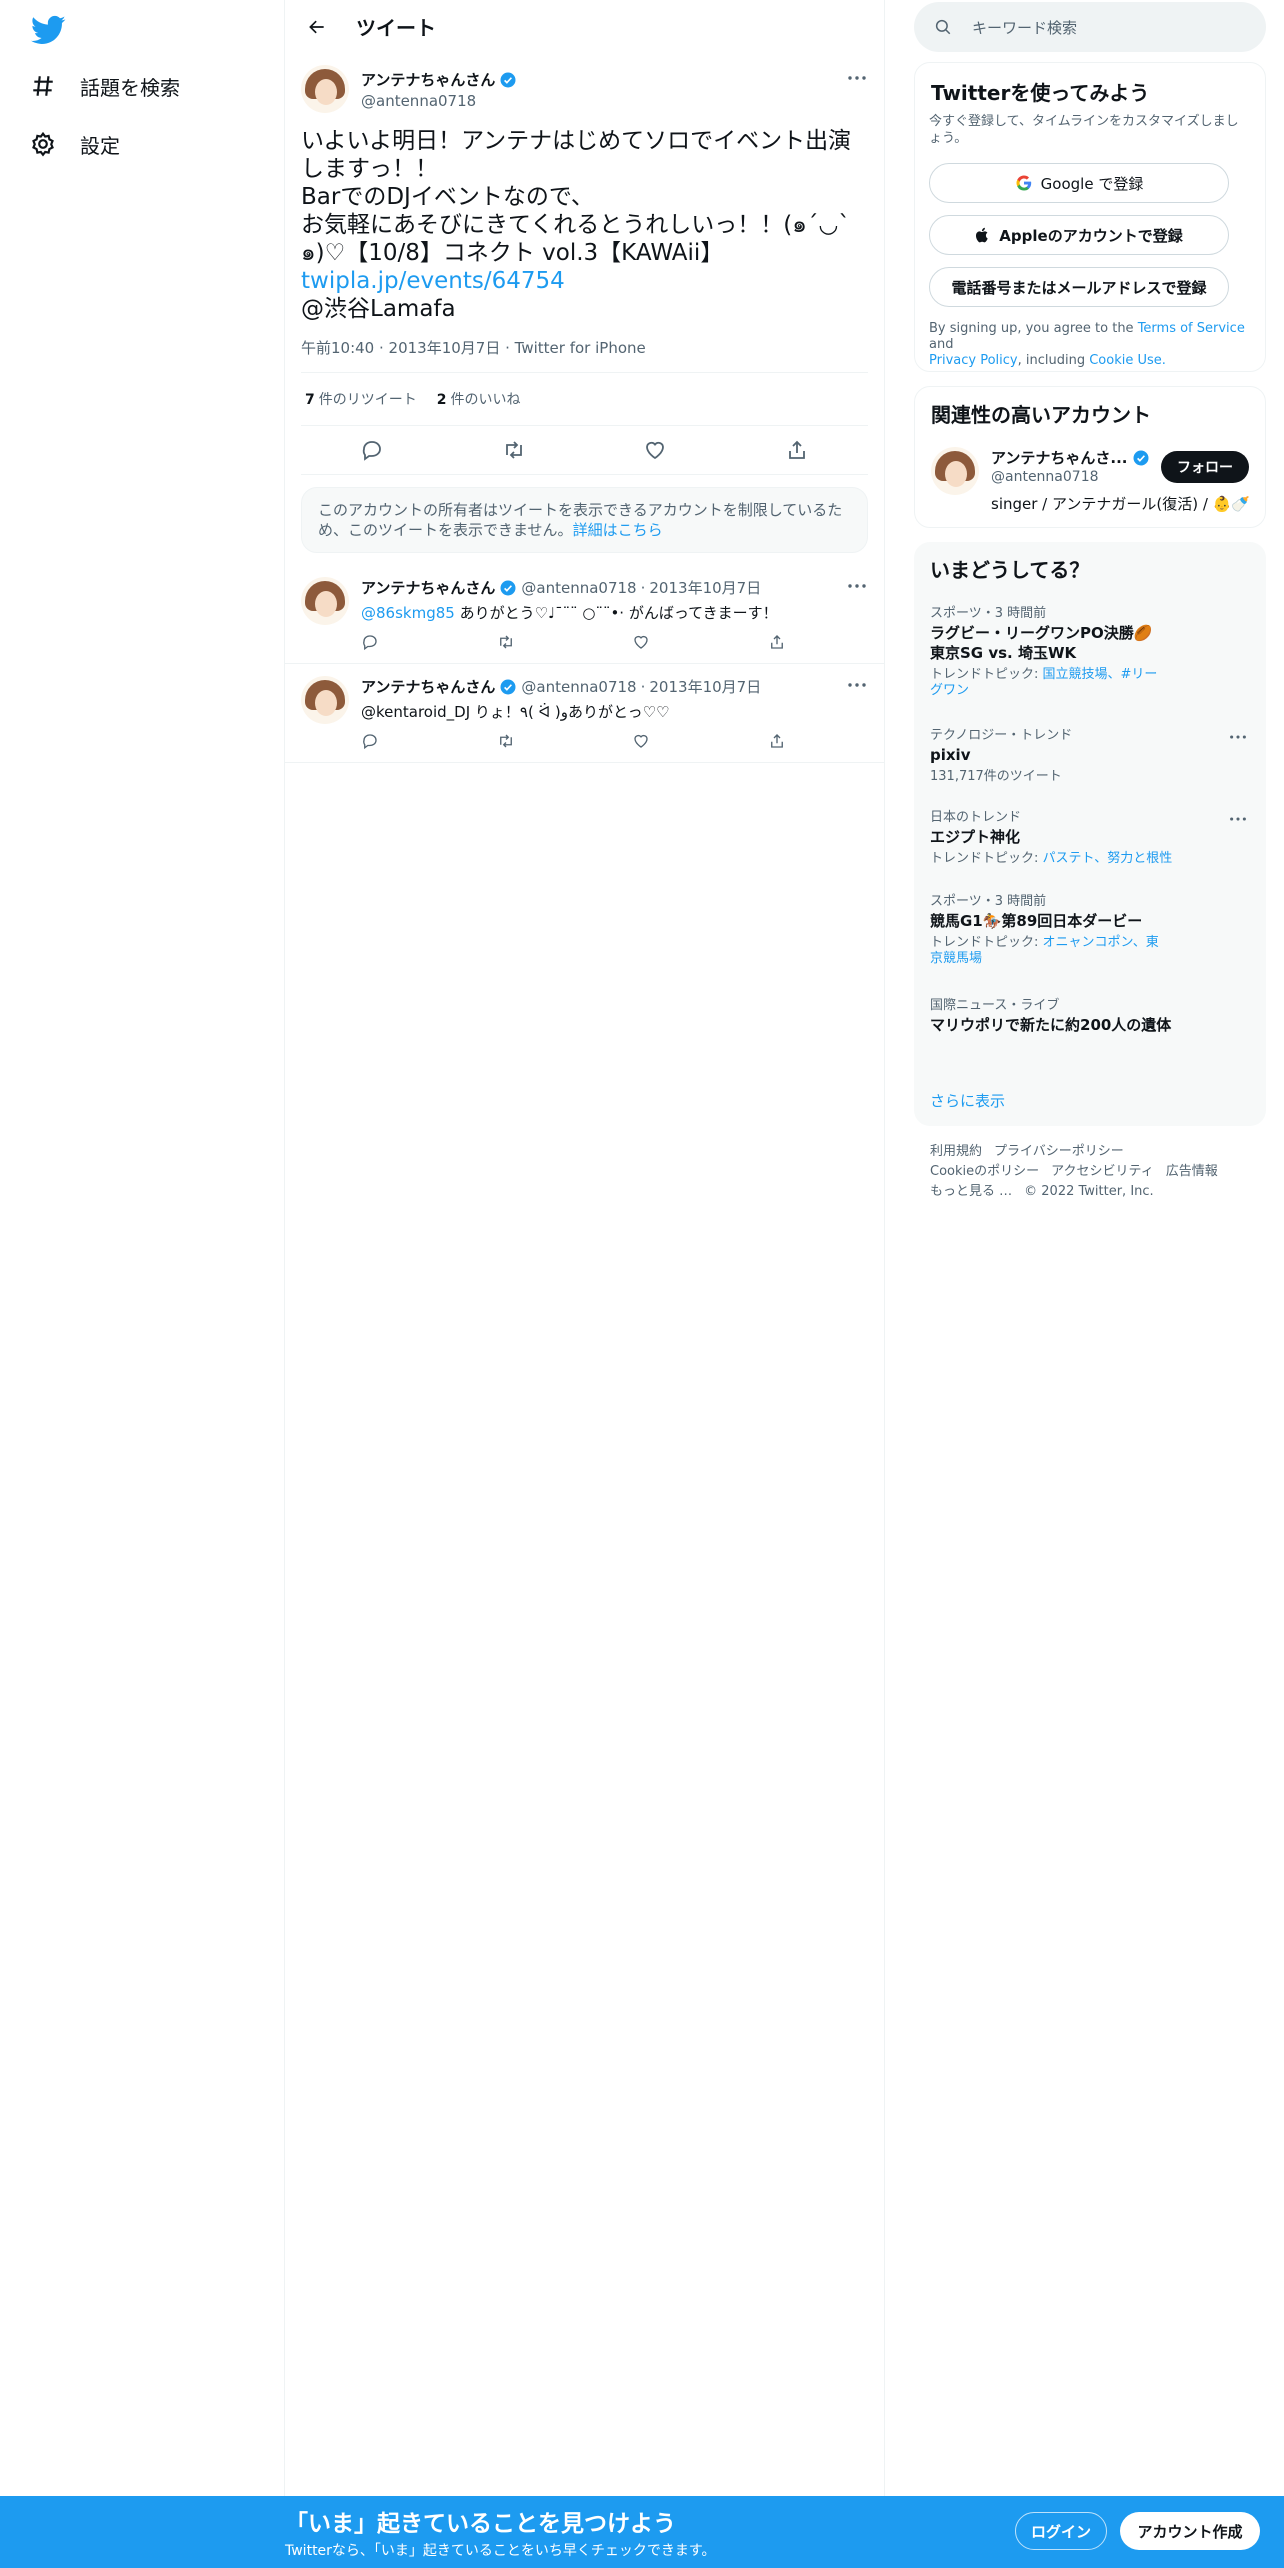 The image size is (1284, 2568). I want to click on footer-link-cookie: Cookieのポリシー, so click(984, 1171).